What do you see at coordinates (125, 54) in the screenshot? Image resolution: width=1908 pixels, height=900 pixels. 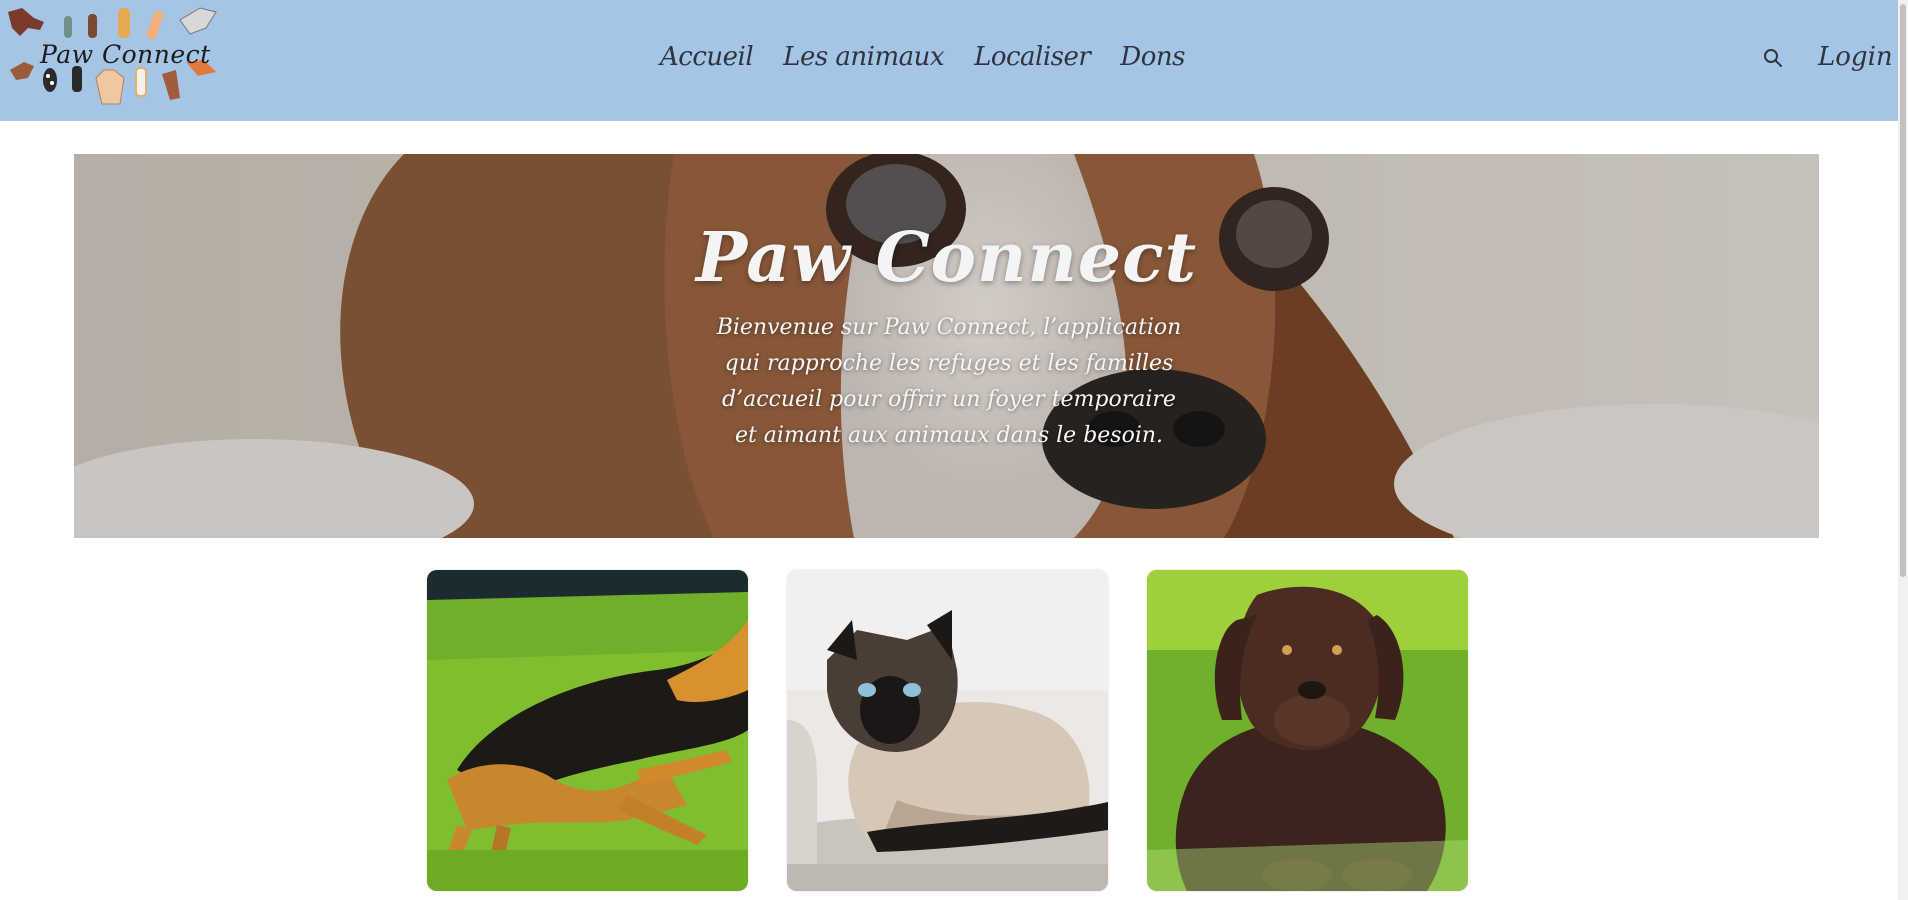 I see `logo-text: Paw Connect` at bounding box center [125, 54].